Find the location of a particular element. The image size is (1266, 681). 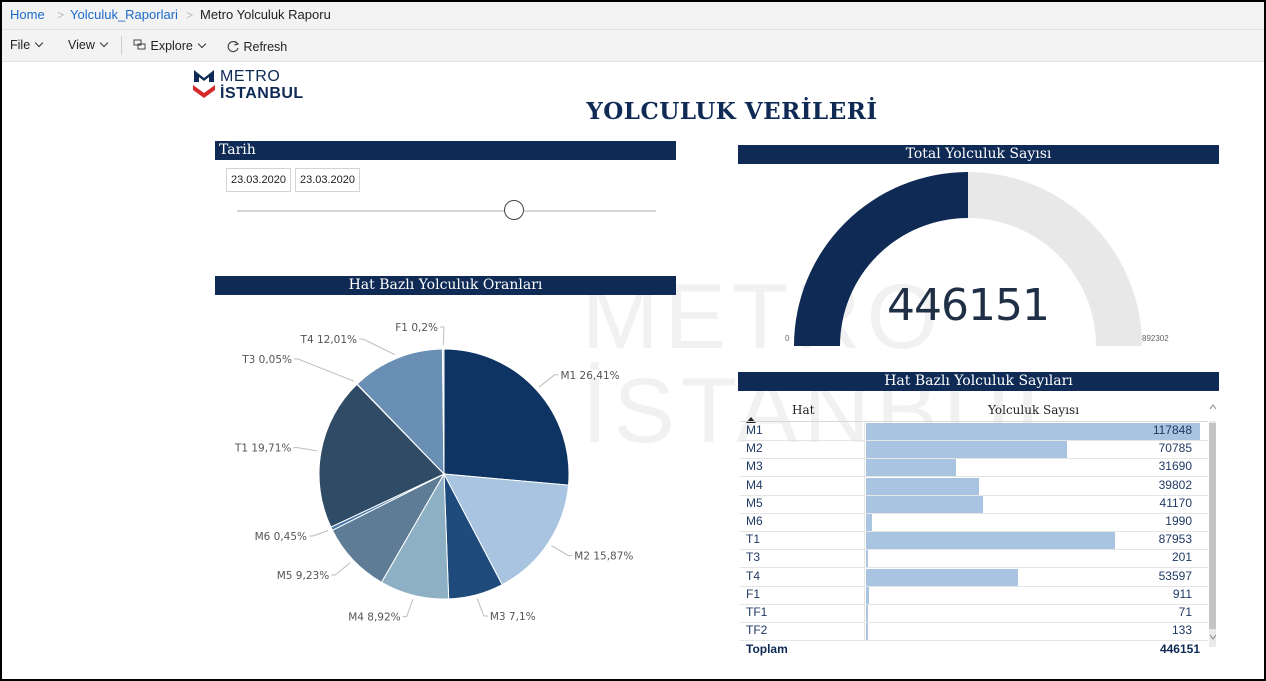

table-row: M1 117848 is located at coordinates (974, 431).